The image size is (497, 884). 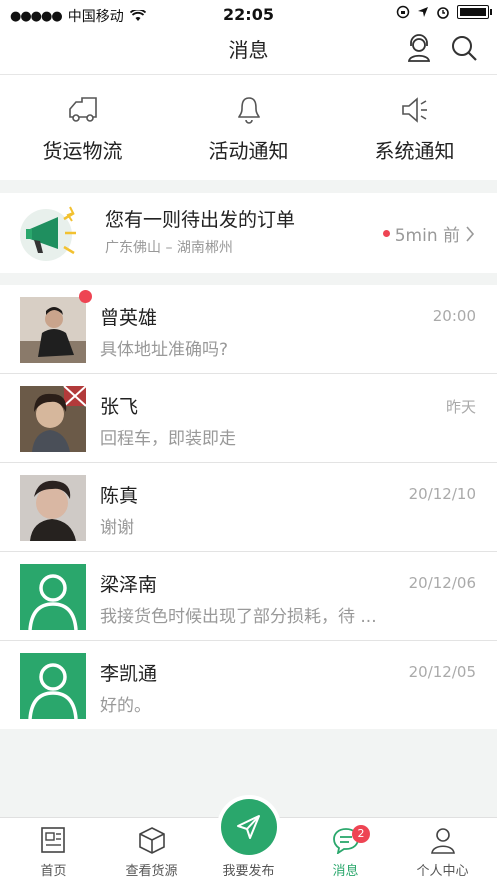 I want to click on message-time: 20/12/05, so click(x=442, y=672).